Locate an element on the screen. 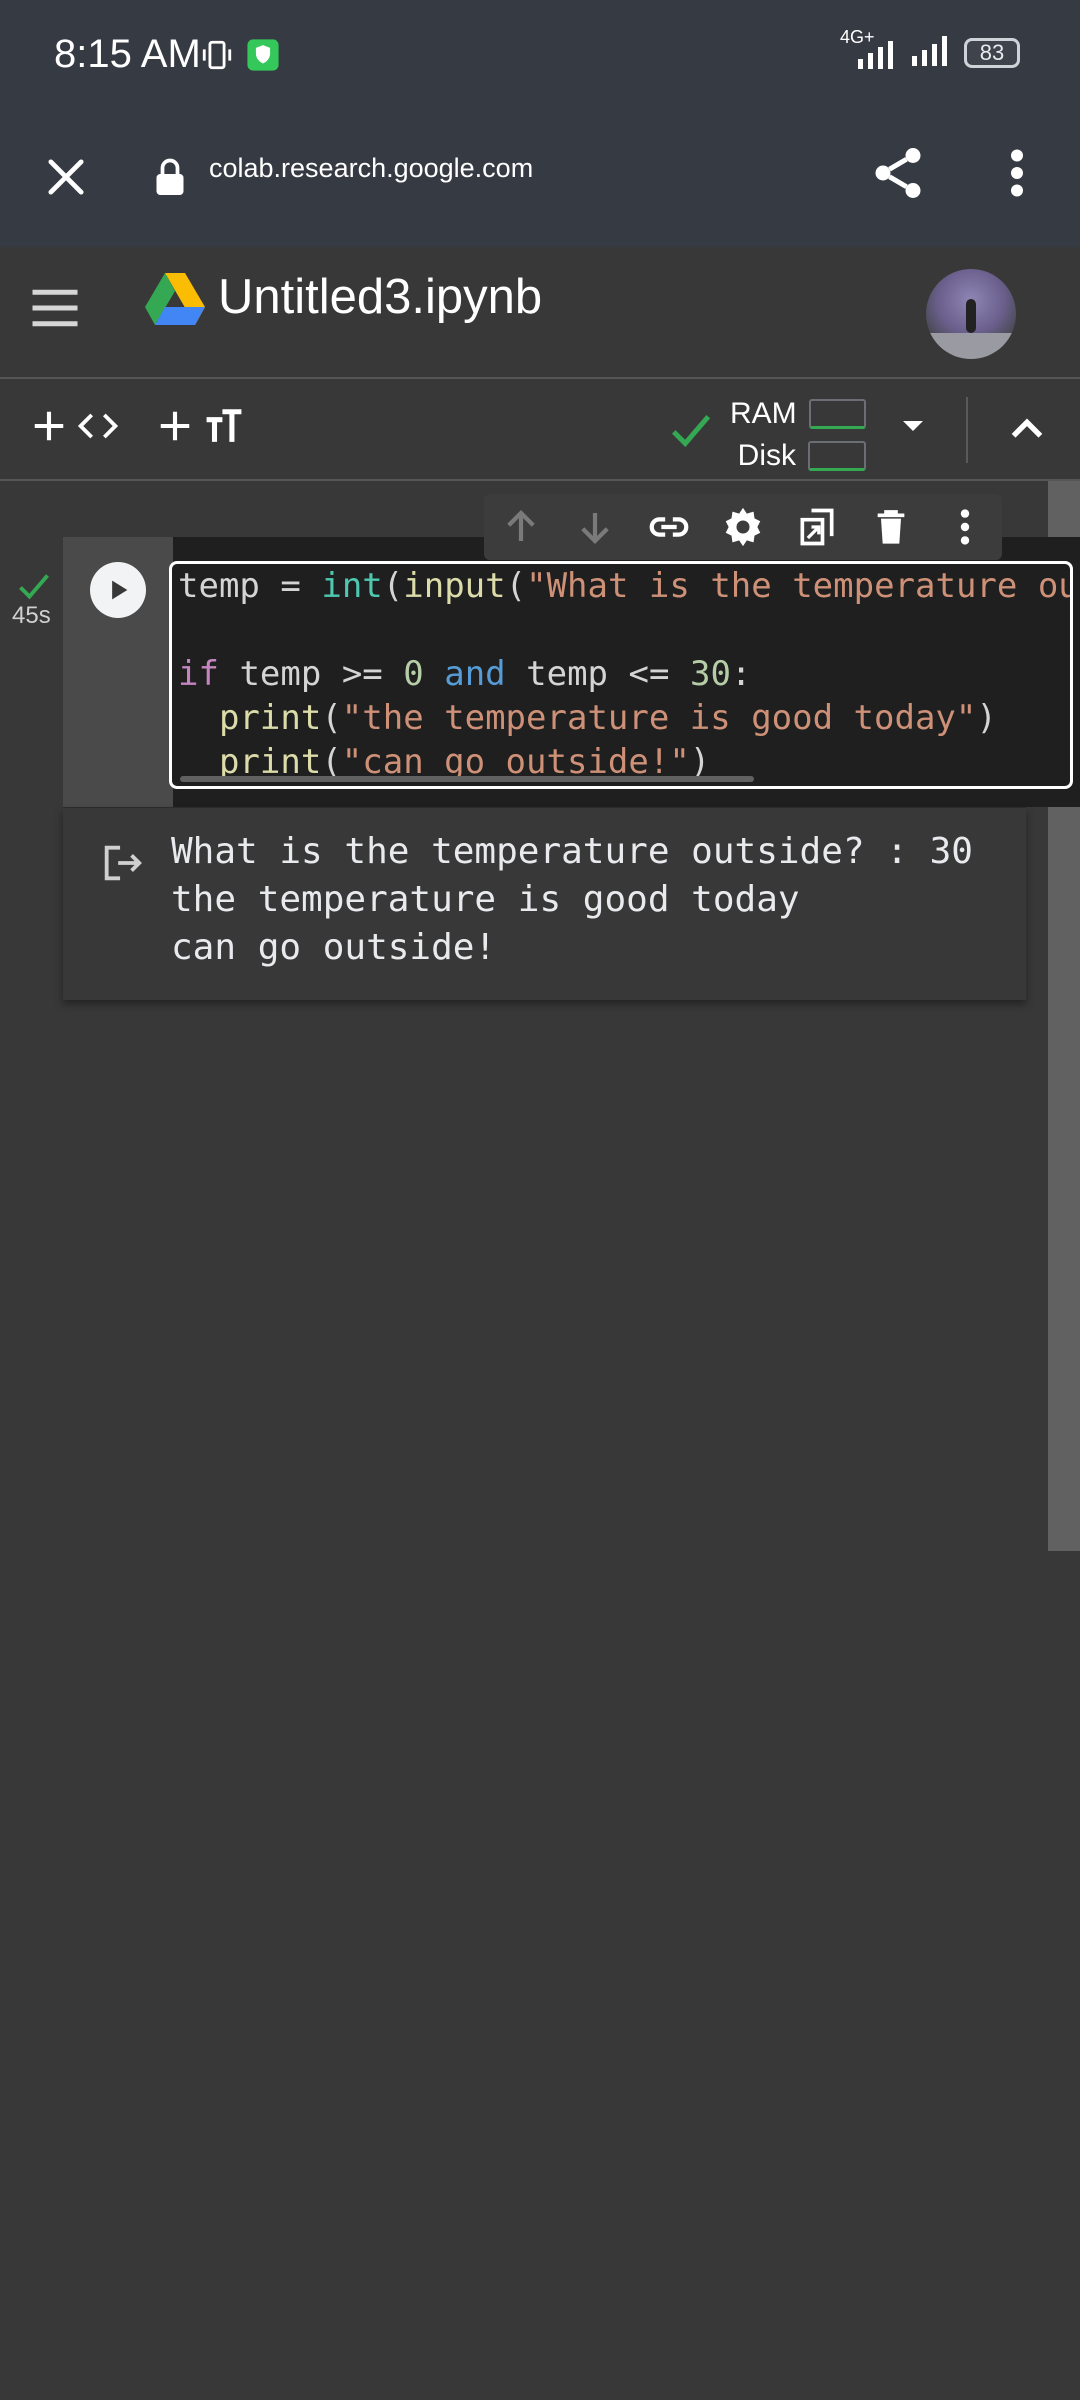 The height and width of the screenshot is (2400, 1080). status-time: 8:15 AM is located at coordinates (127, 54).